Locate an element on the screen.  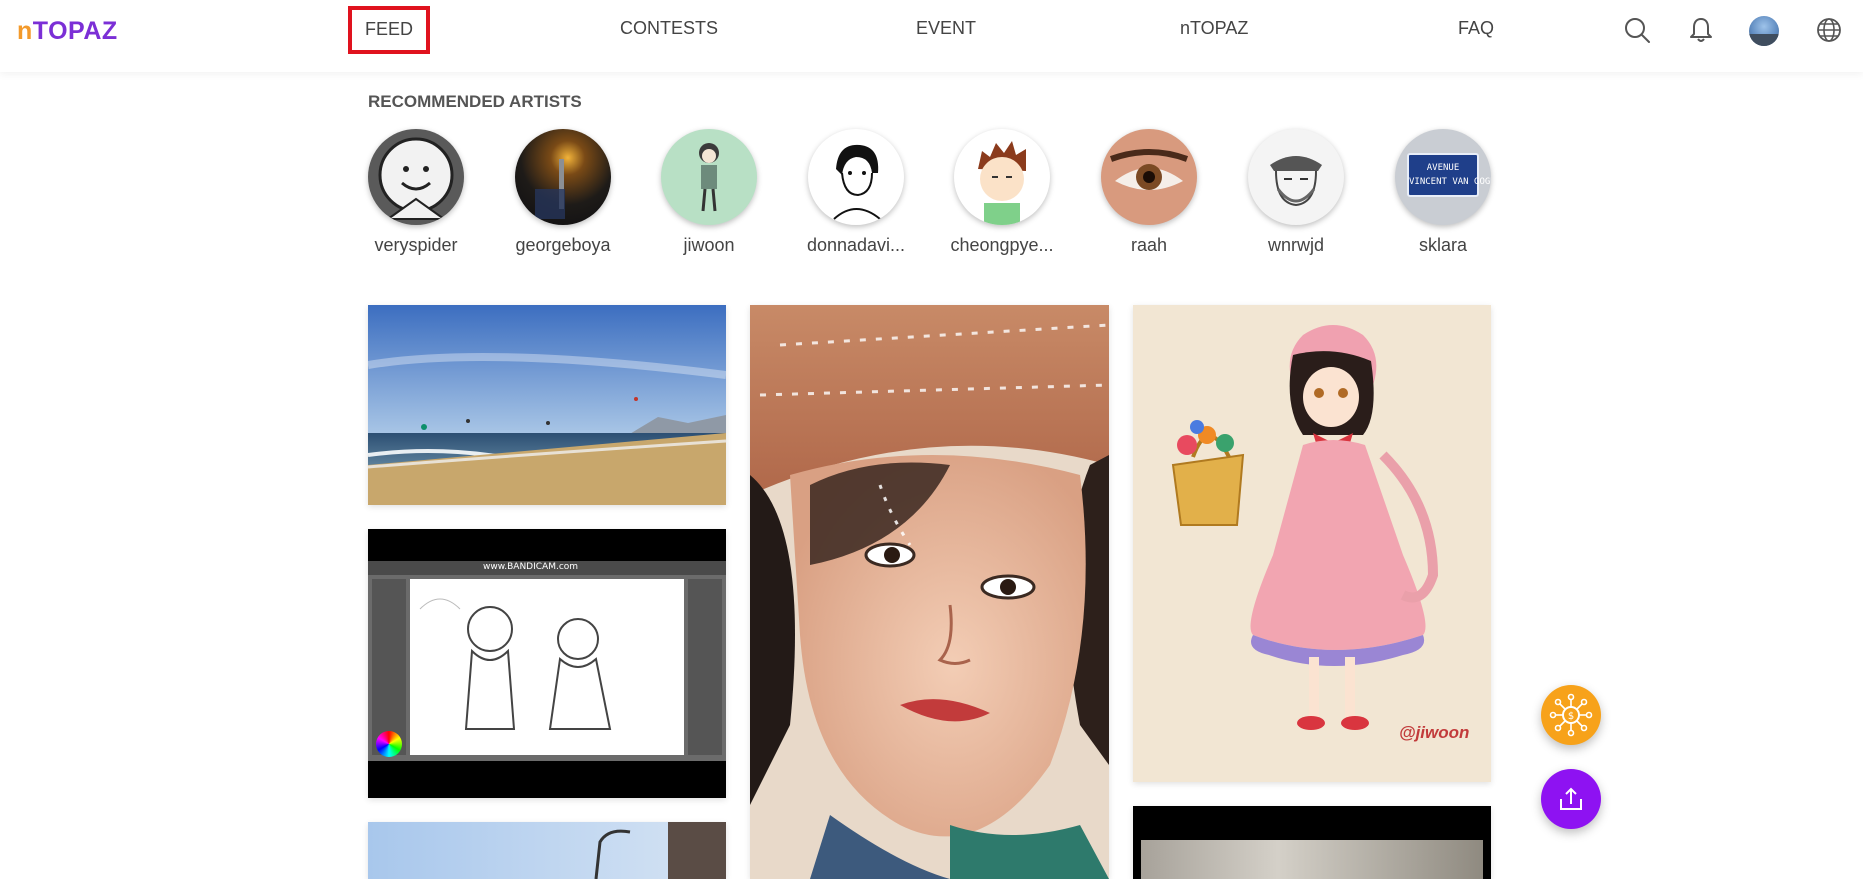
feed-card-portrait is located at coordinates (929, 592).